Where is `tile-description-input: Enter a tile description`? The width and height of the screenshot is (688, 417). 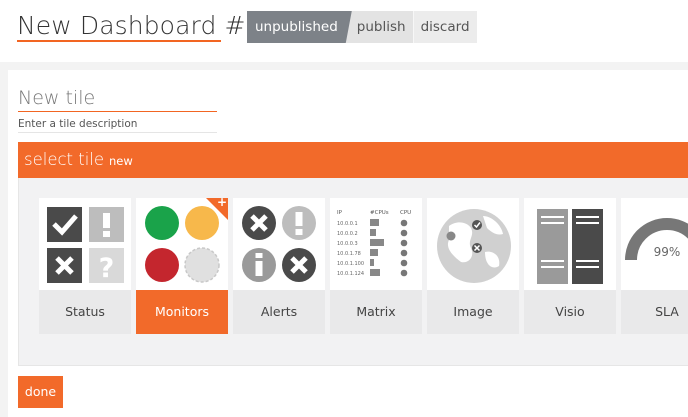
tile-description-input: Enter a tile description is located at coordinates (77, 124).